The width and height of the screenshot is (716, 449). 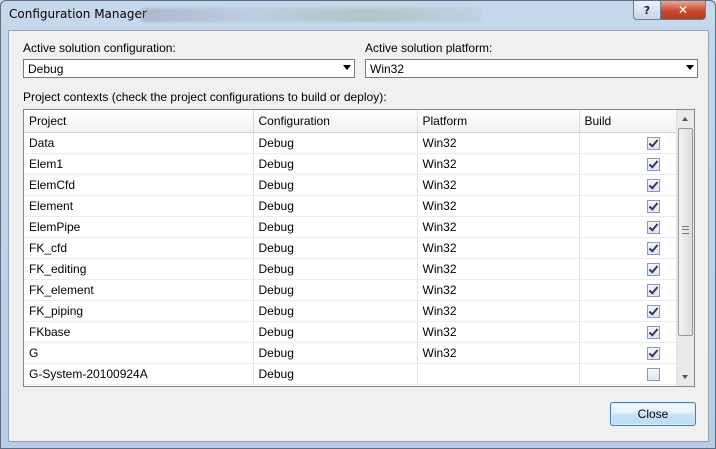 What do you see at coordinates (139, 269) in the screenshot?
I see `project-name-cell: FK_editing` at bounding box center [139, 269].